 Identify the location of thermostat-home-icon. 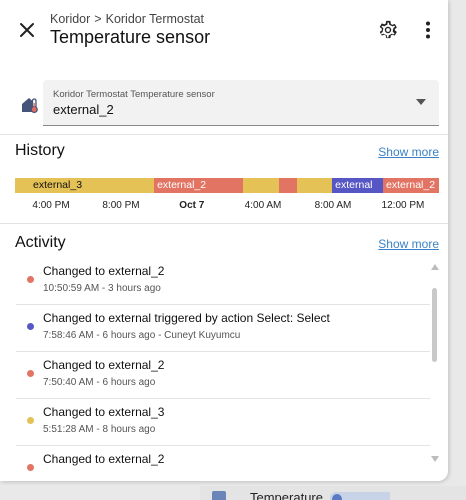
(30, 105).